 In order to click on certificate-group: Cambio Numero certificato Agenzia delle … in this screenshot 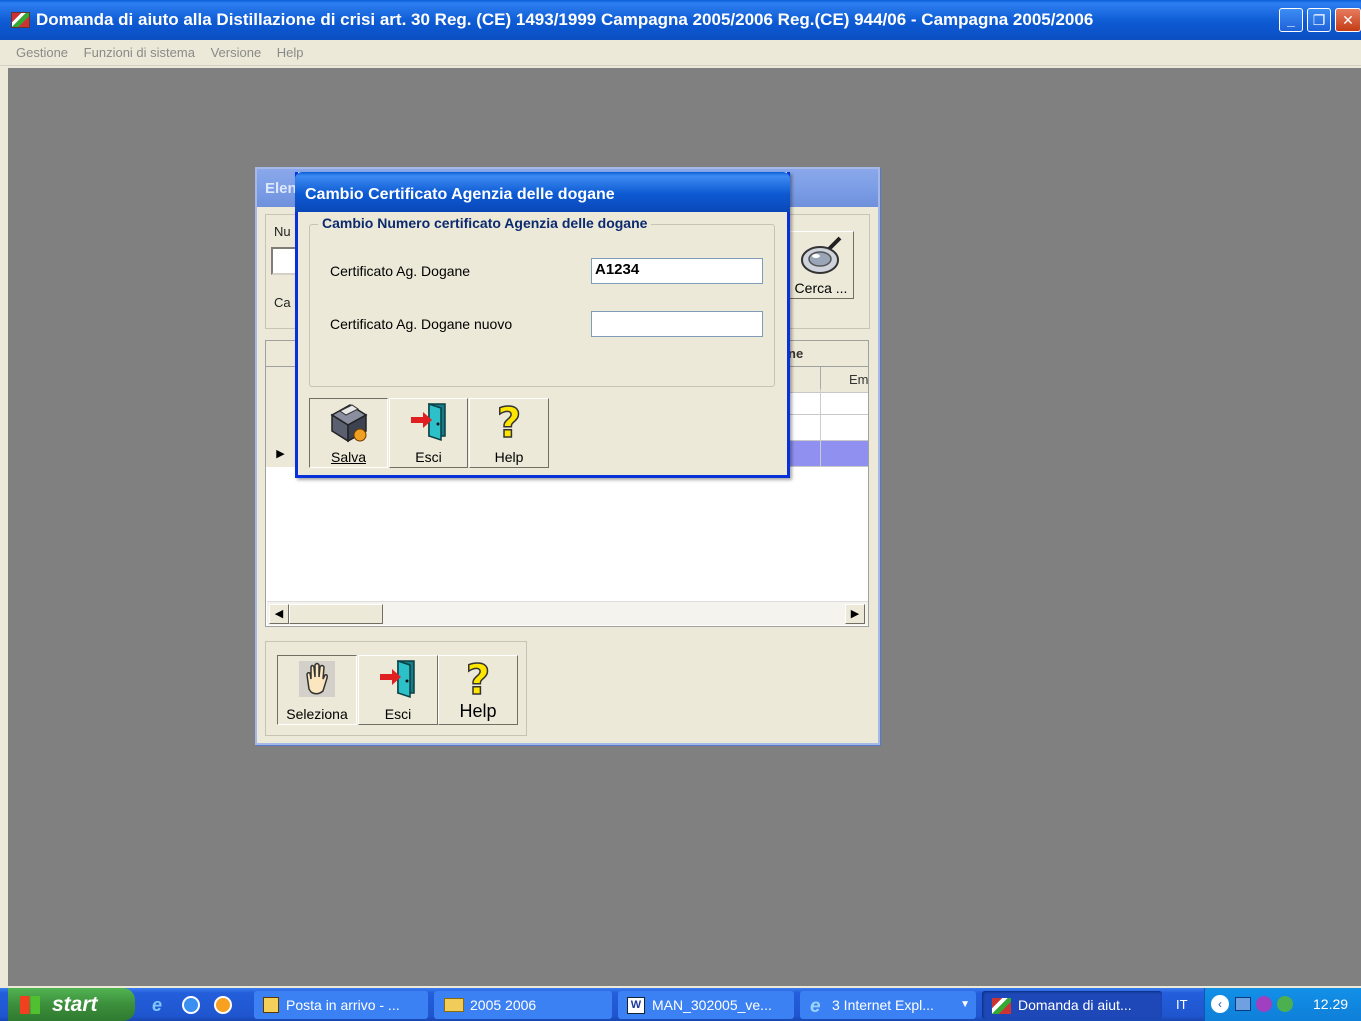, I will do `click(542, 301)`.